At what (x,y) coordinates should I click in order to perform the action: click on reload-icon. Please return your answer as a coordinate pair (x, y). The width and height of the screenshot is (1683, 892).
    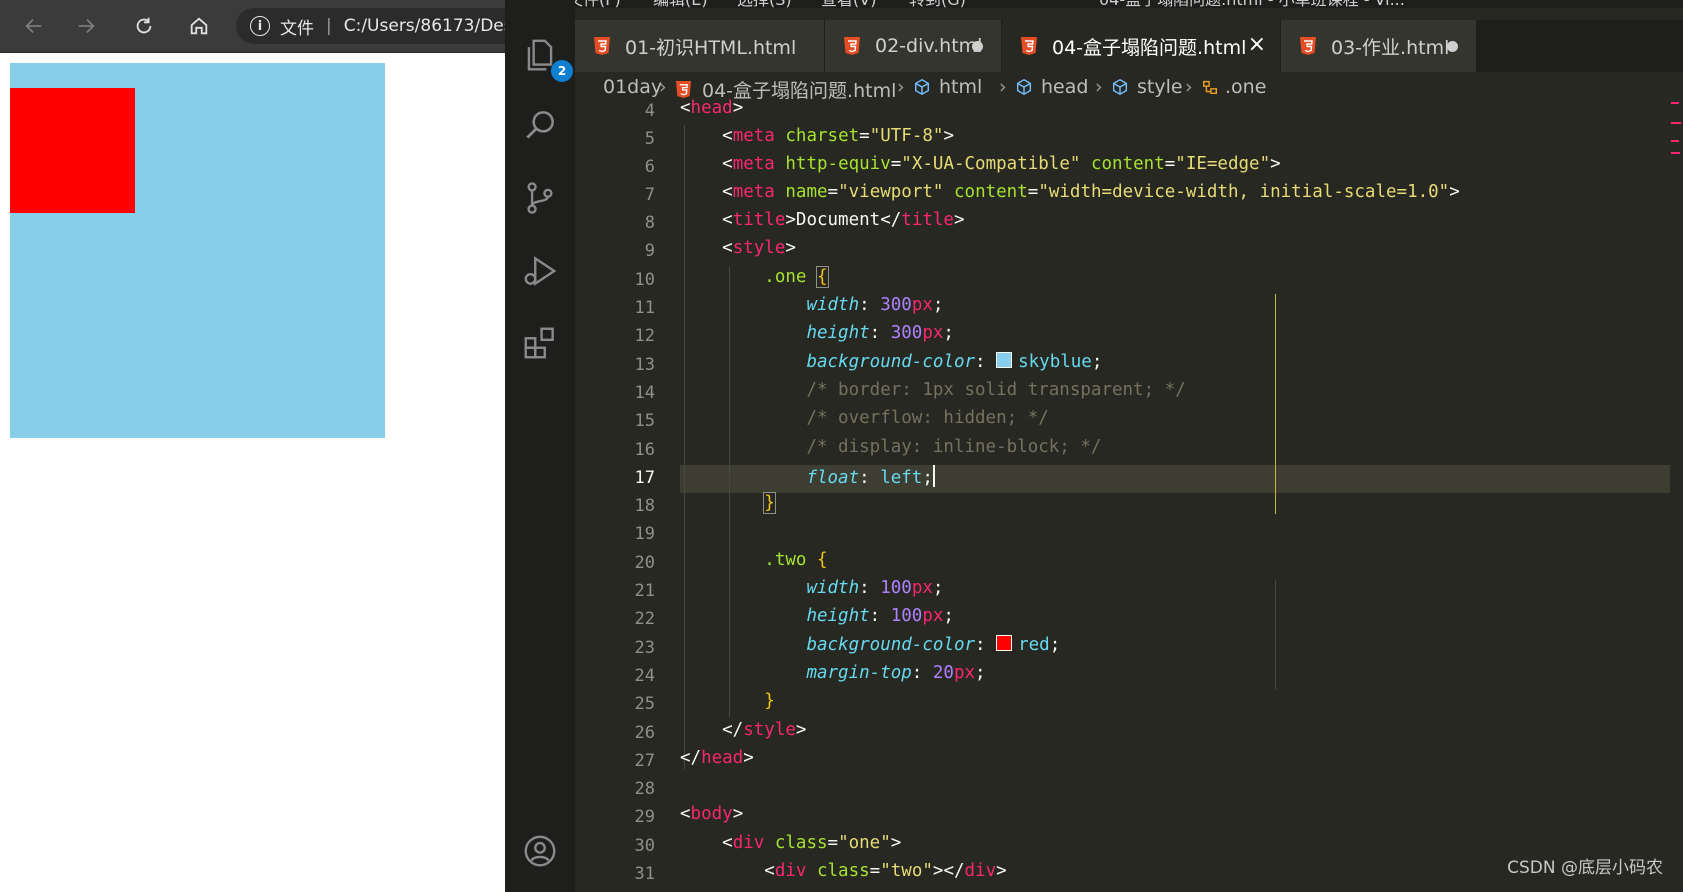
    Looking at the image, I should click on (144, 25).